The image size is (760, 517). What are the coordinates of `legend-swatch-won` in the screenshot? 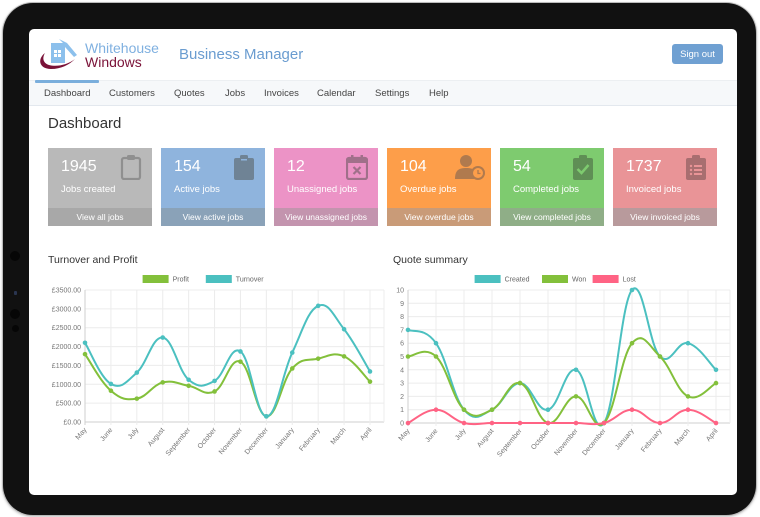 It's located at (555, 279).